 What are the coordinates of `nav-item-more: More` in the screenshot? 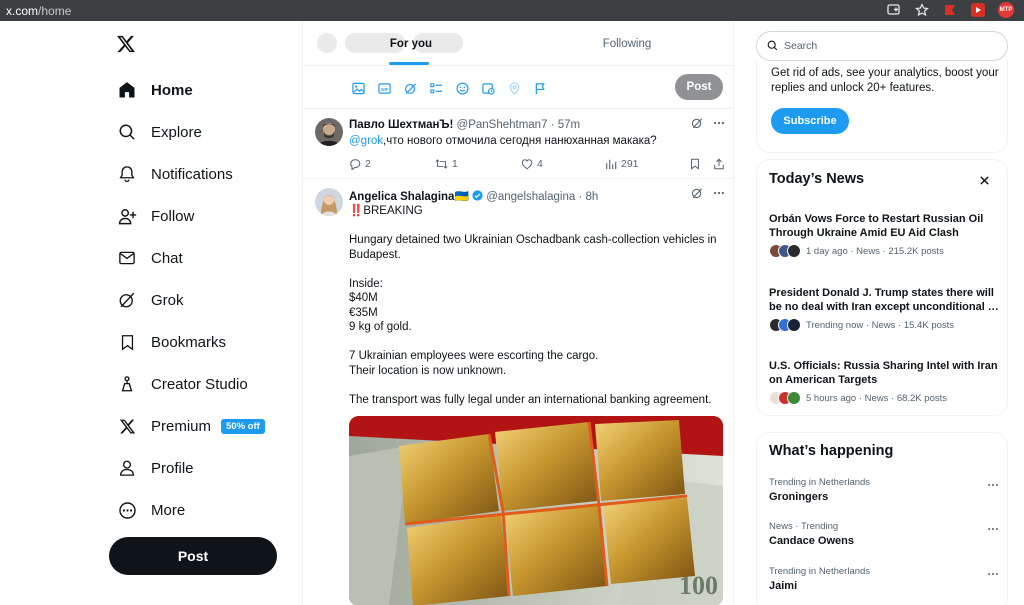 It's located at (150, 510).